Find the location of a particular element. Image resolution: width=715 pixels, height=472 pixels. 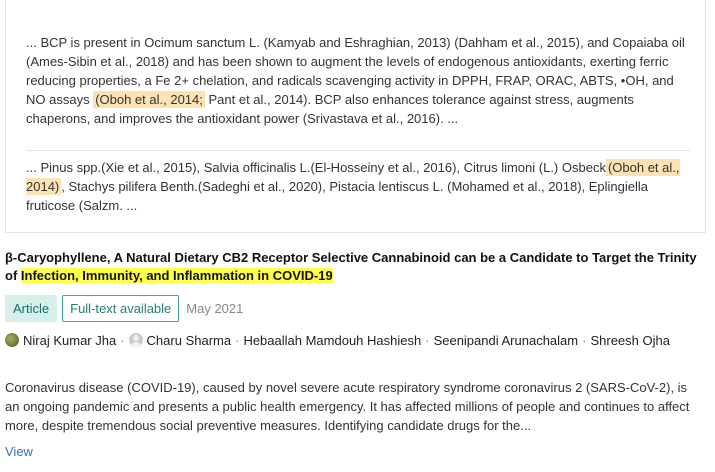

publication-date: May 2021 is located at coordinates (215, 308).